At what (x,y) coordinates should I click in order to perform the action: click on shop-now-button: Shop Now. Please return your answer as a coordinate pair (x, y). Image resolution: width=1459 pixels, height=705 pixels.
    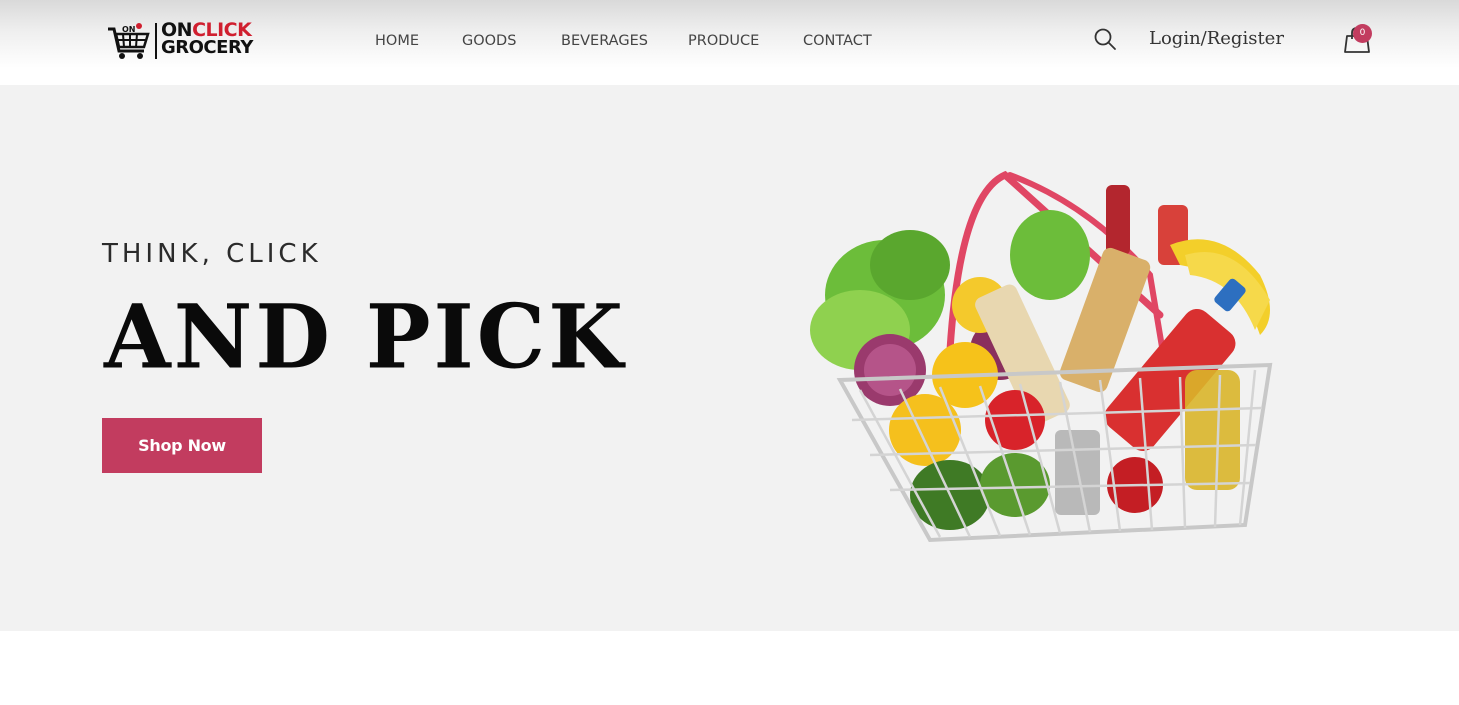
    Looking at the image, I should click on (182, 445).